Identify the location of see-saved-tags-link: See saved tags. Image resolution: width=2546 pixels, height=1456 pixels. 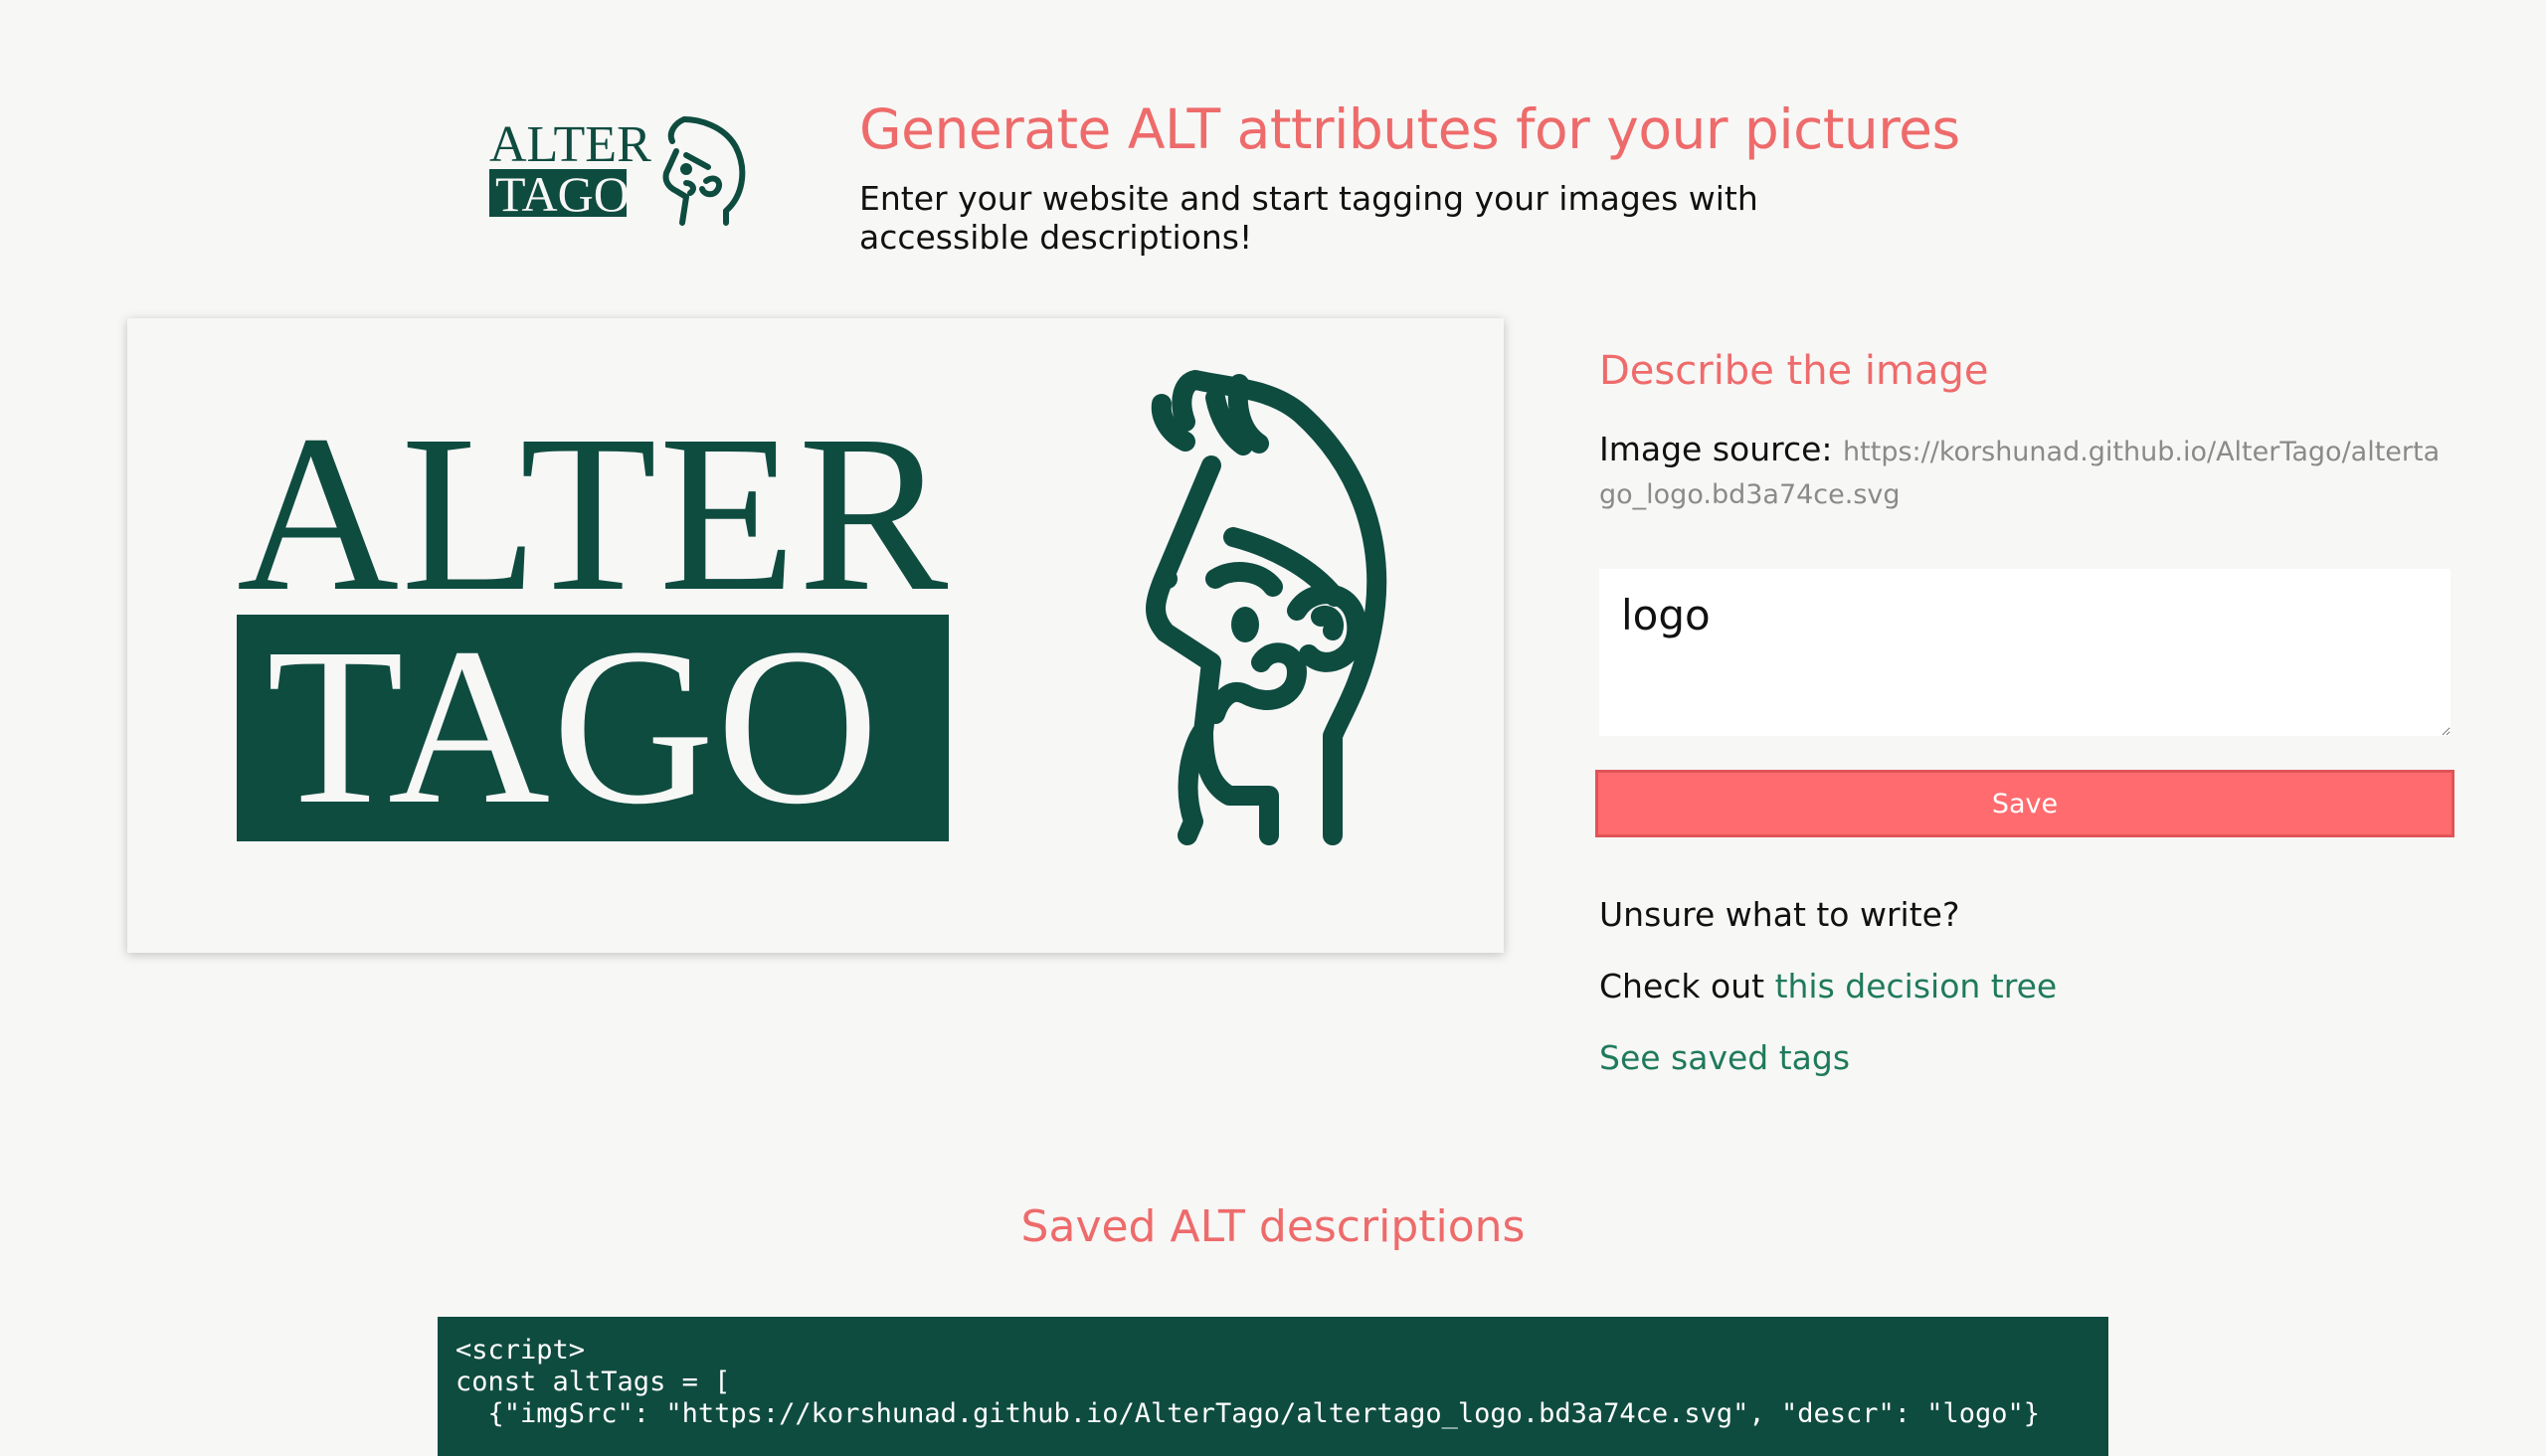
(1724, 1057).